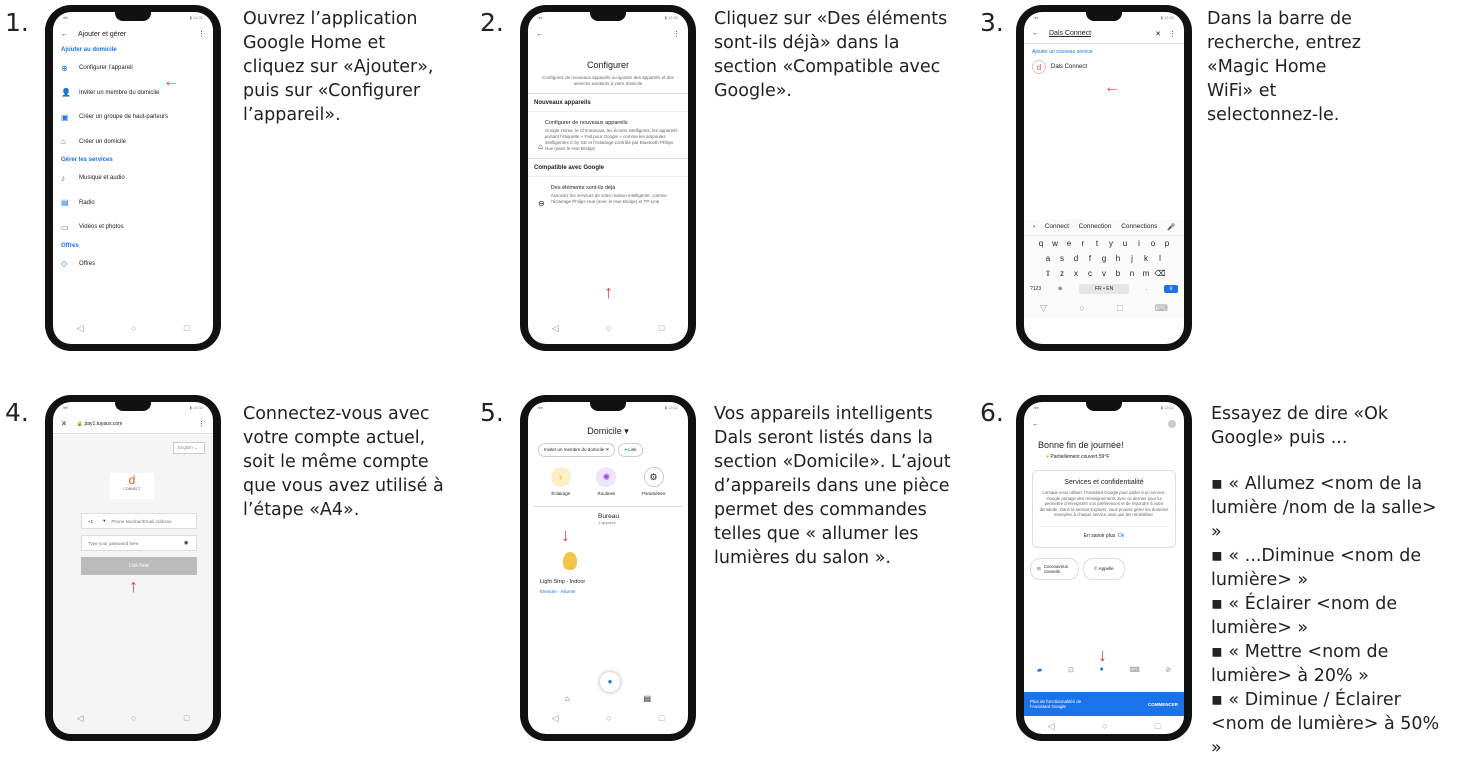 This screenshot has width=1460, height=760. What do you see at coordinates (1111, 243) in the screenshot?
I see `key: y` at bounding box center [1111, 243].